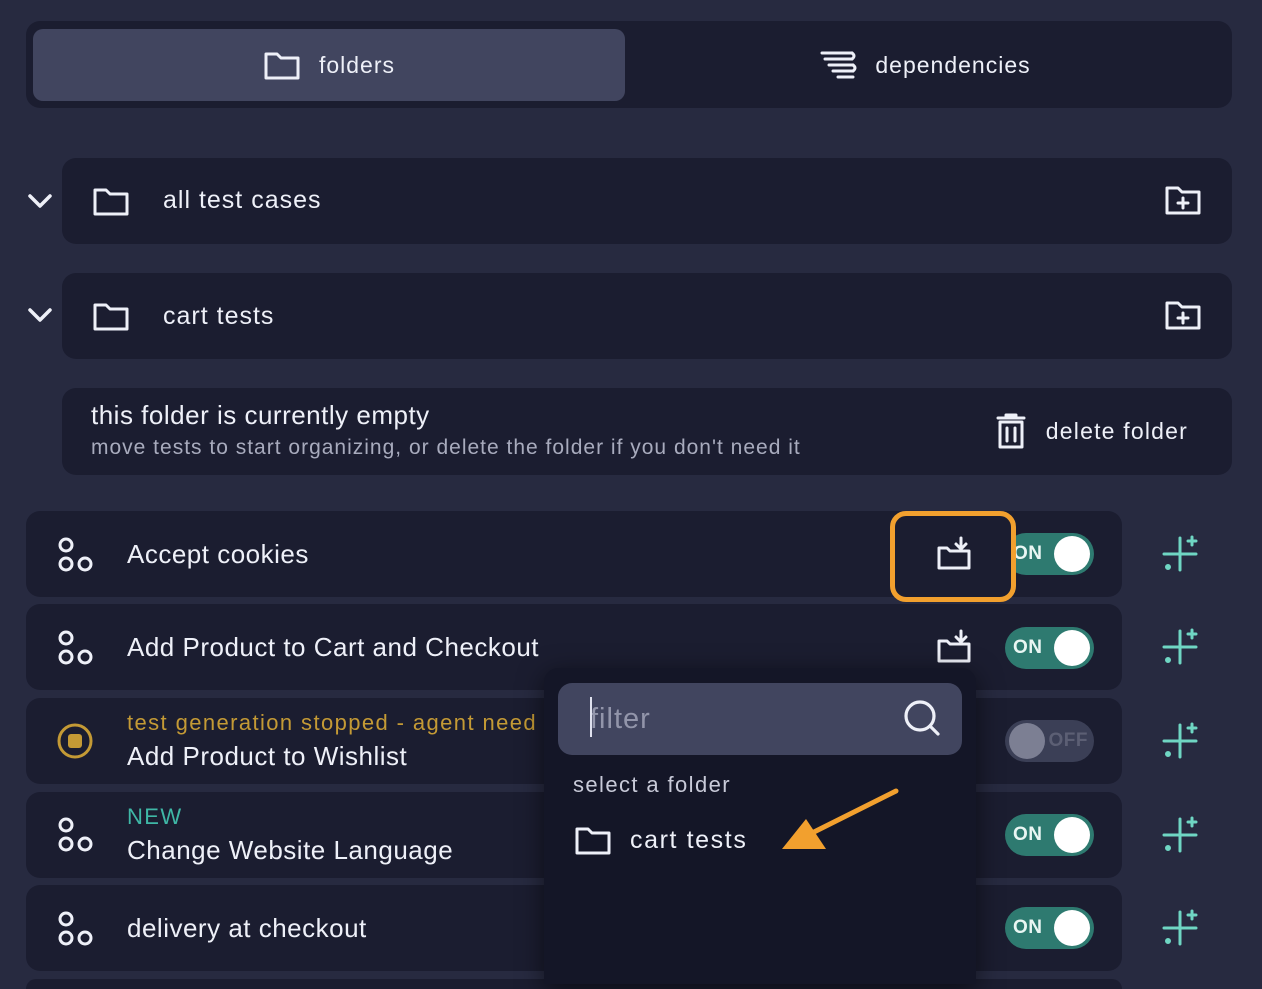 Image resolution: width=1262 pixels, height=989 pixels. What do you see at coordinates (242, 200) in the screenshot?
I see `folder-name: all test cases` at bounding box center [242, 200].